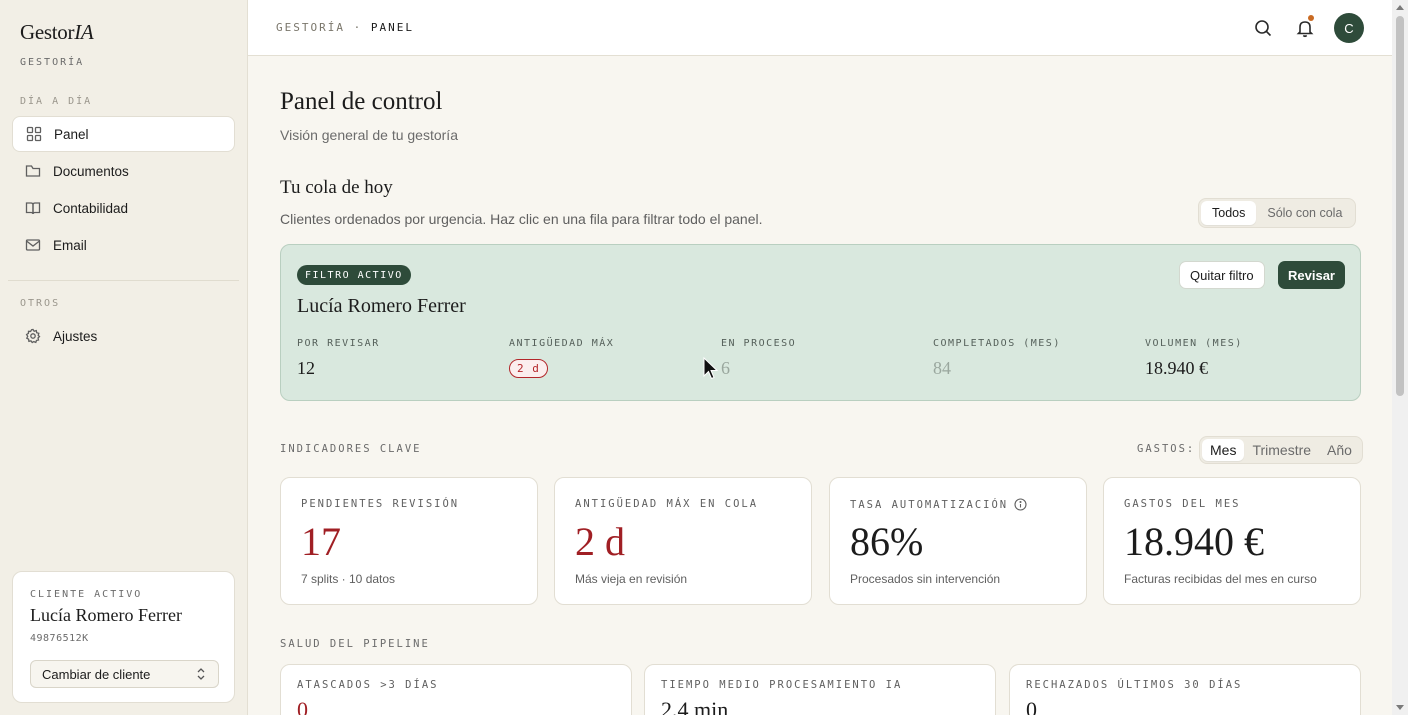 The width and height of the screenshot is (1408, 715). I want to click on sidebar-divider, so click(123, 280).